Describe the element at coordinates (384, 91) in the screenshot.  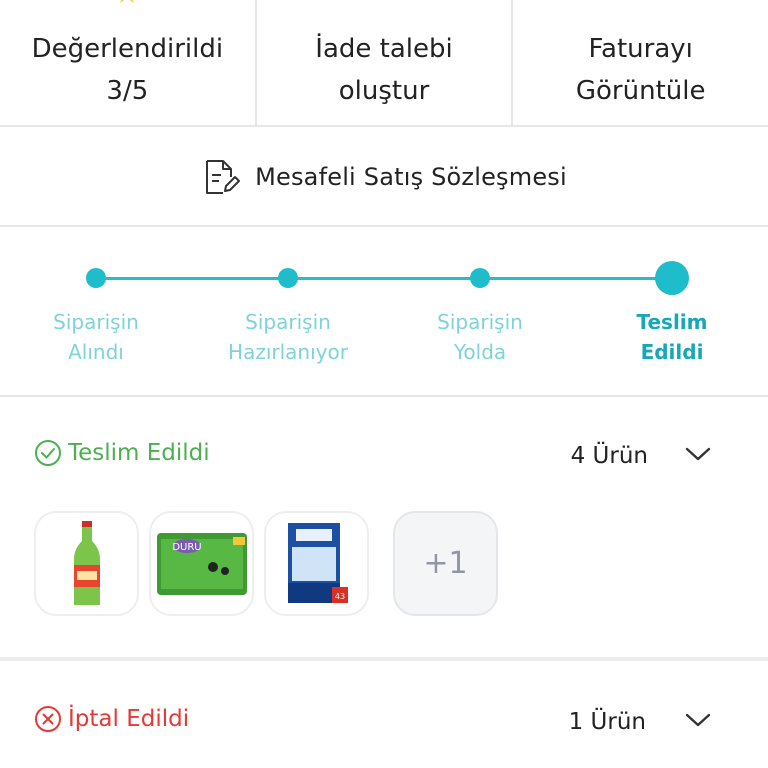
I see `return-label-line2: oluştur` at that location.